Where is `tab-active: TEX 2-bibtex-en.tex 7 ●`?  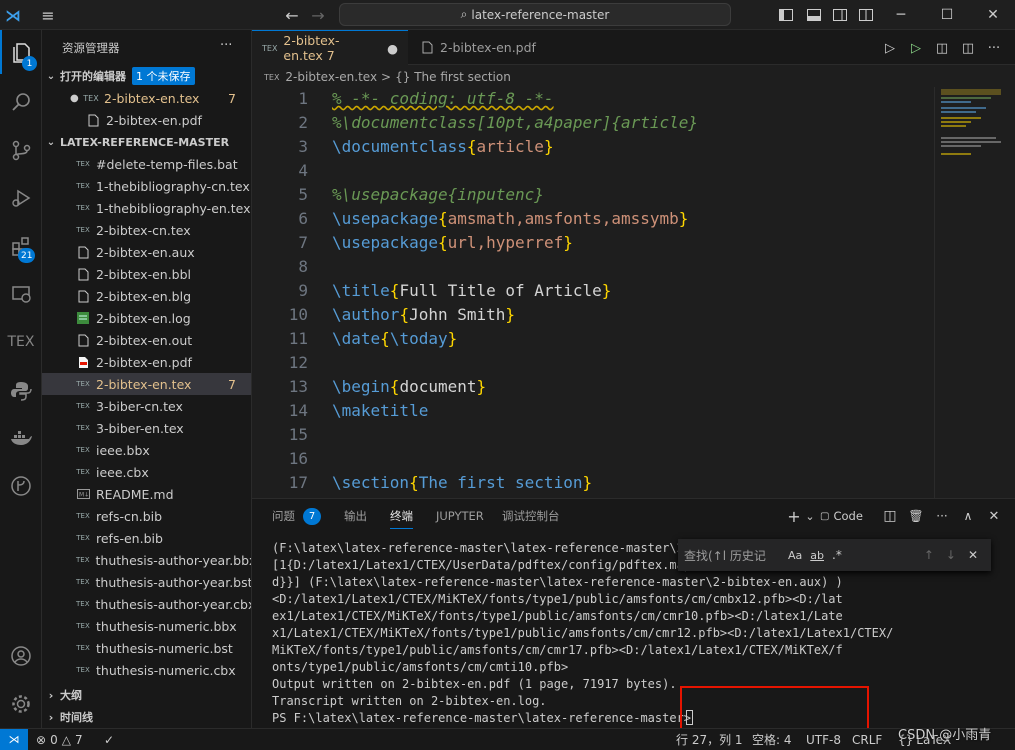 tab-active: TEX 2-bibtex-en.tex 7 ● is located at coordinates (330, 47).